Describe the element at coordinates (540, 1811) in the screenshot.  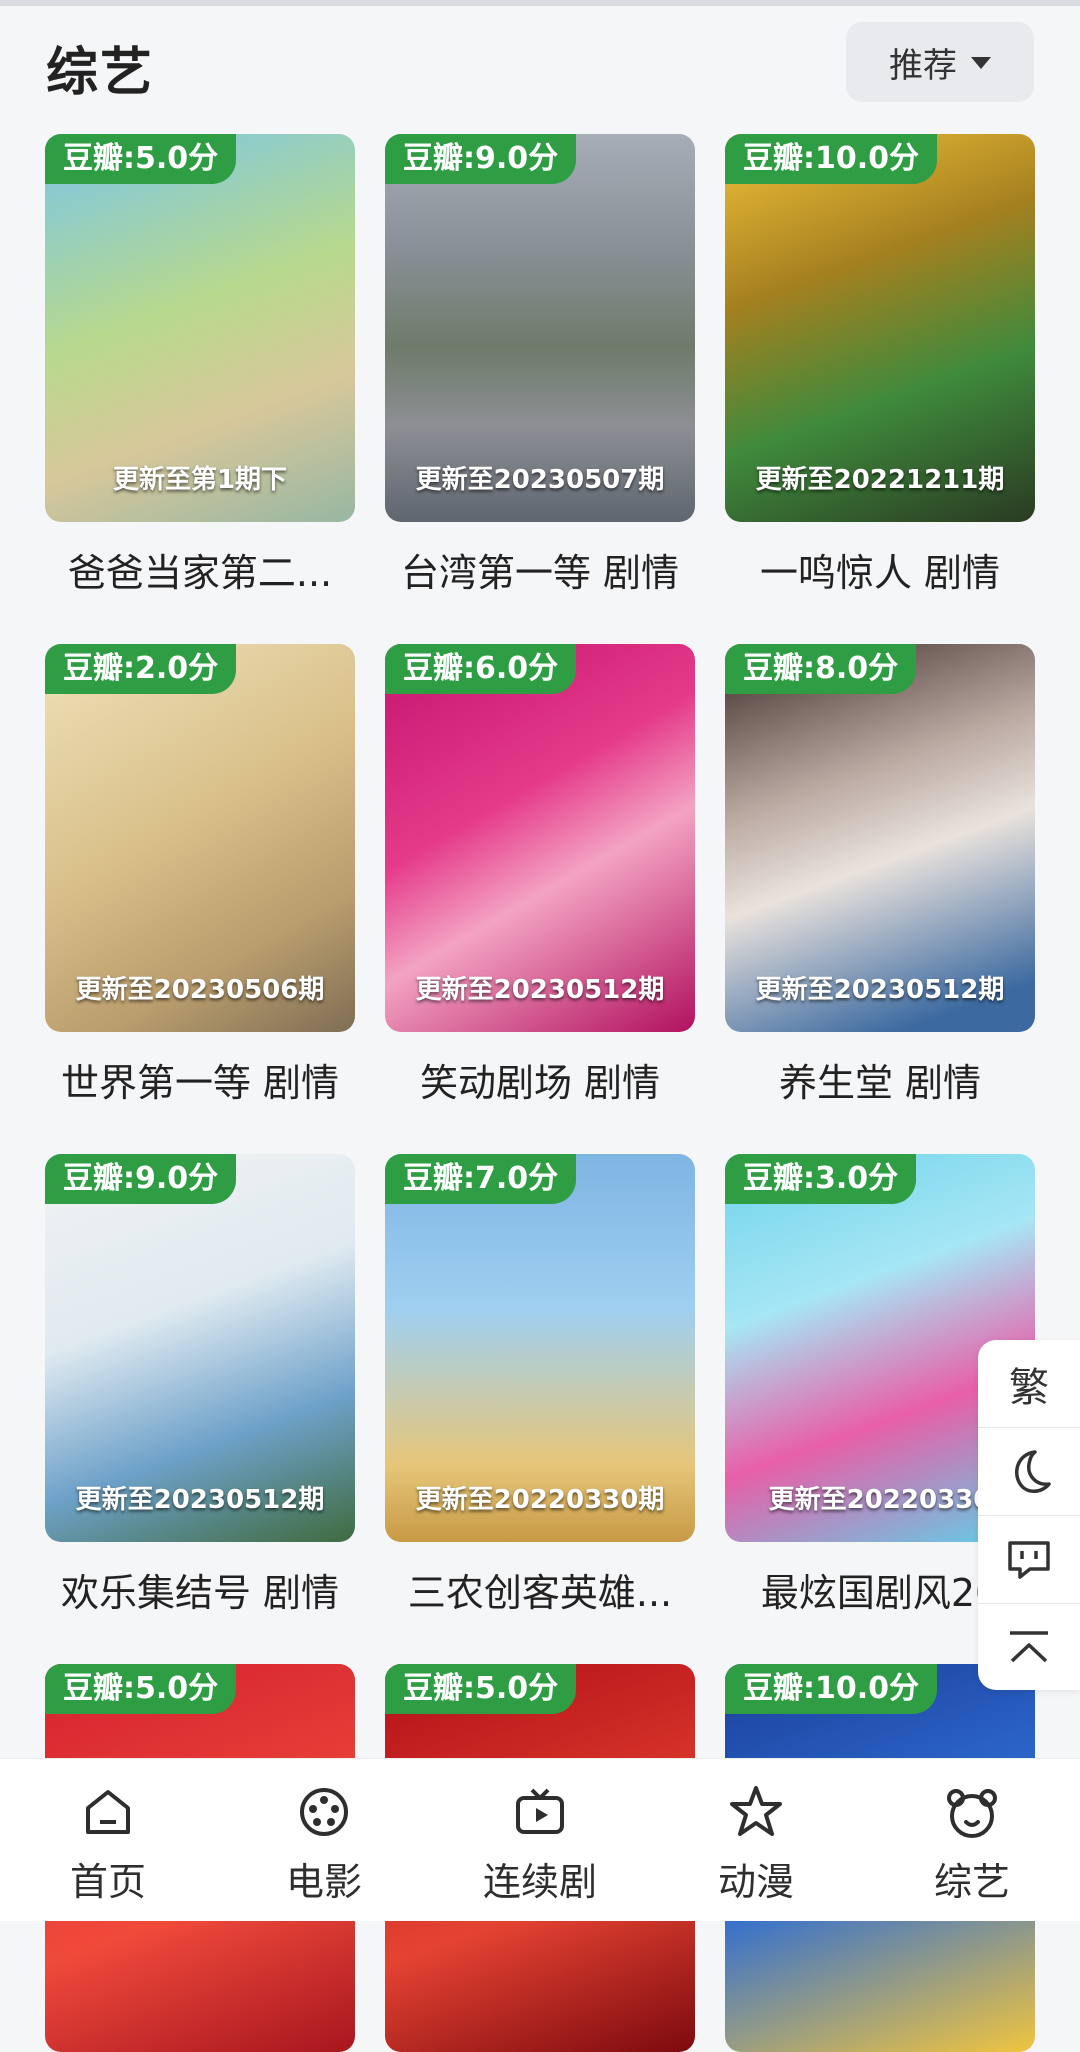
I see `tv-icon` at that location.